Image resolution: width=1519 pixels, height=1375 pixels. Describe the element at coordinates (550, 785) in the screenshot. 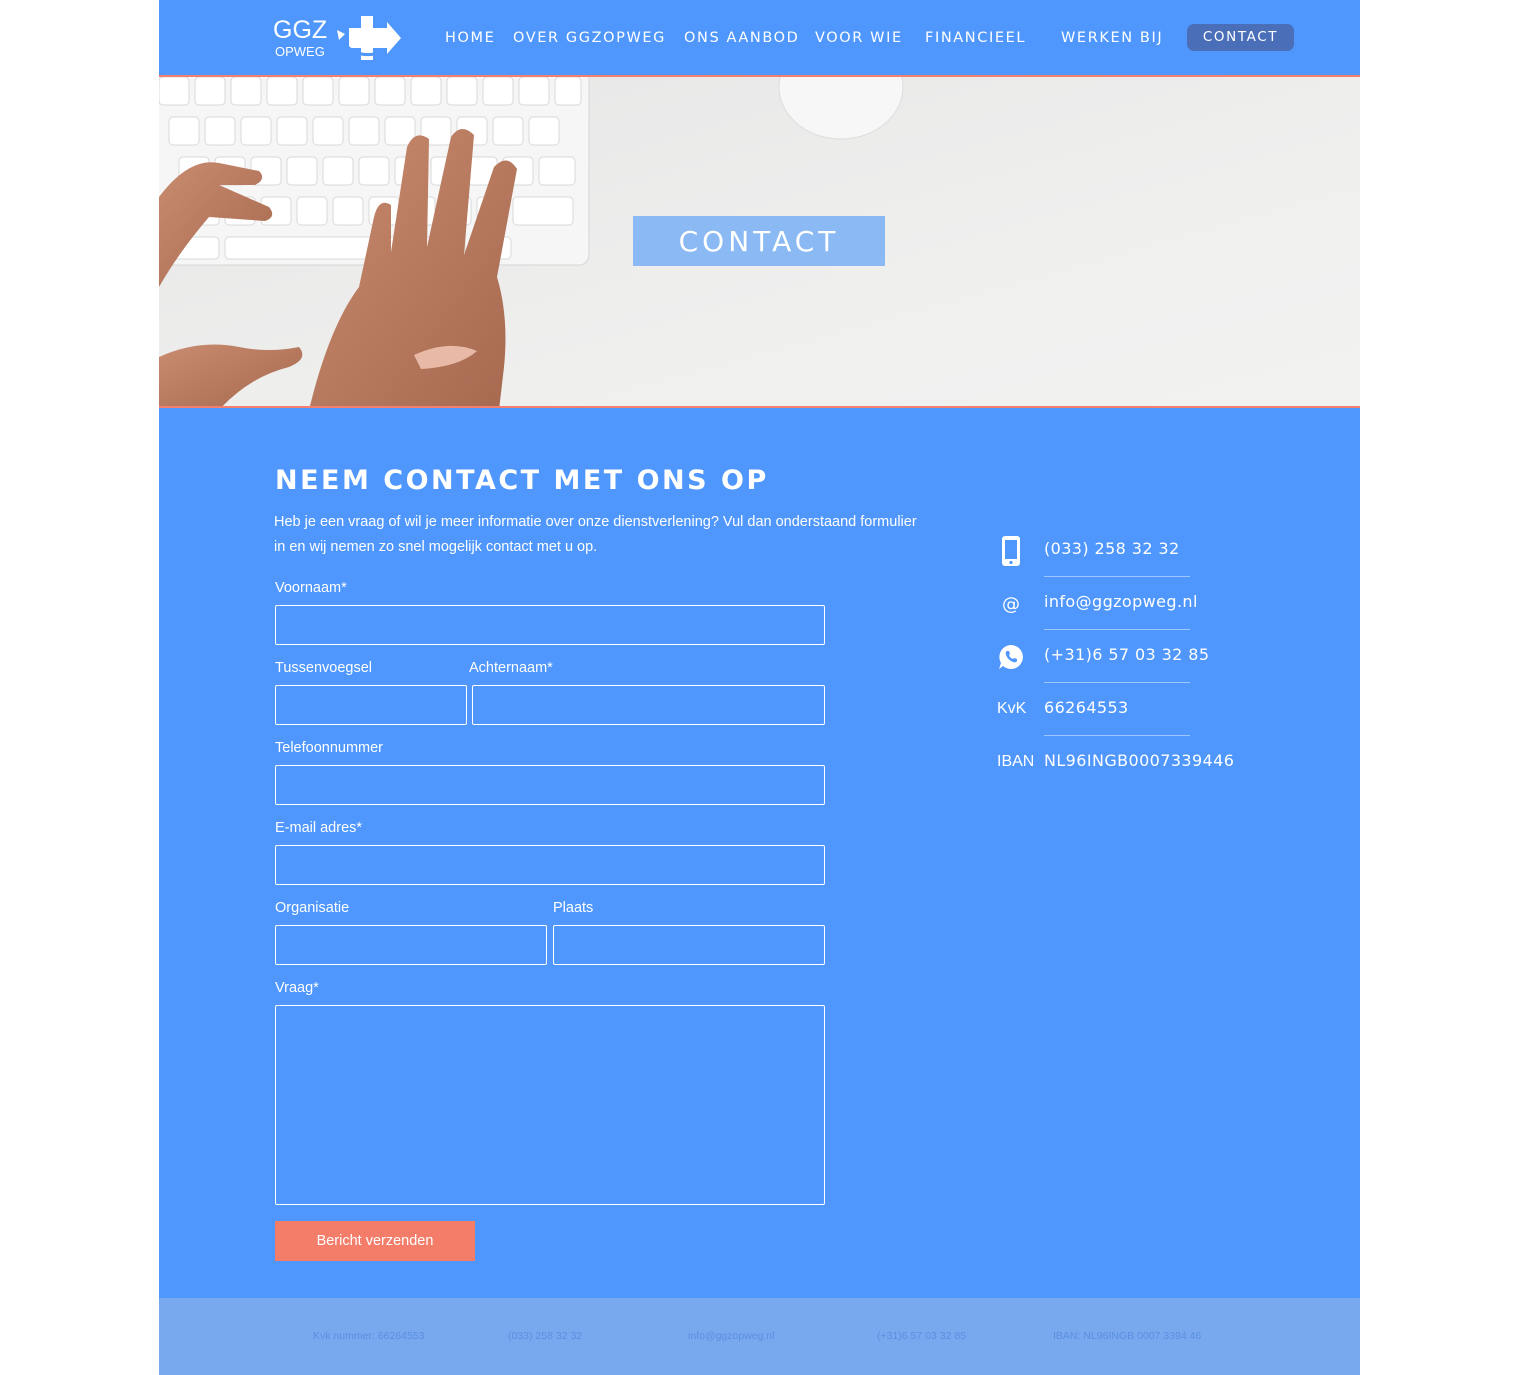

I see `telefoon-input` at that location.